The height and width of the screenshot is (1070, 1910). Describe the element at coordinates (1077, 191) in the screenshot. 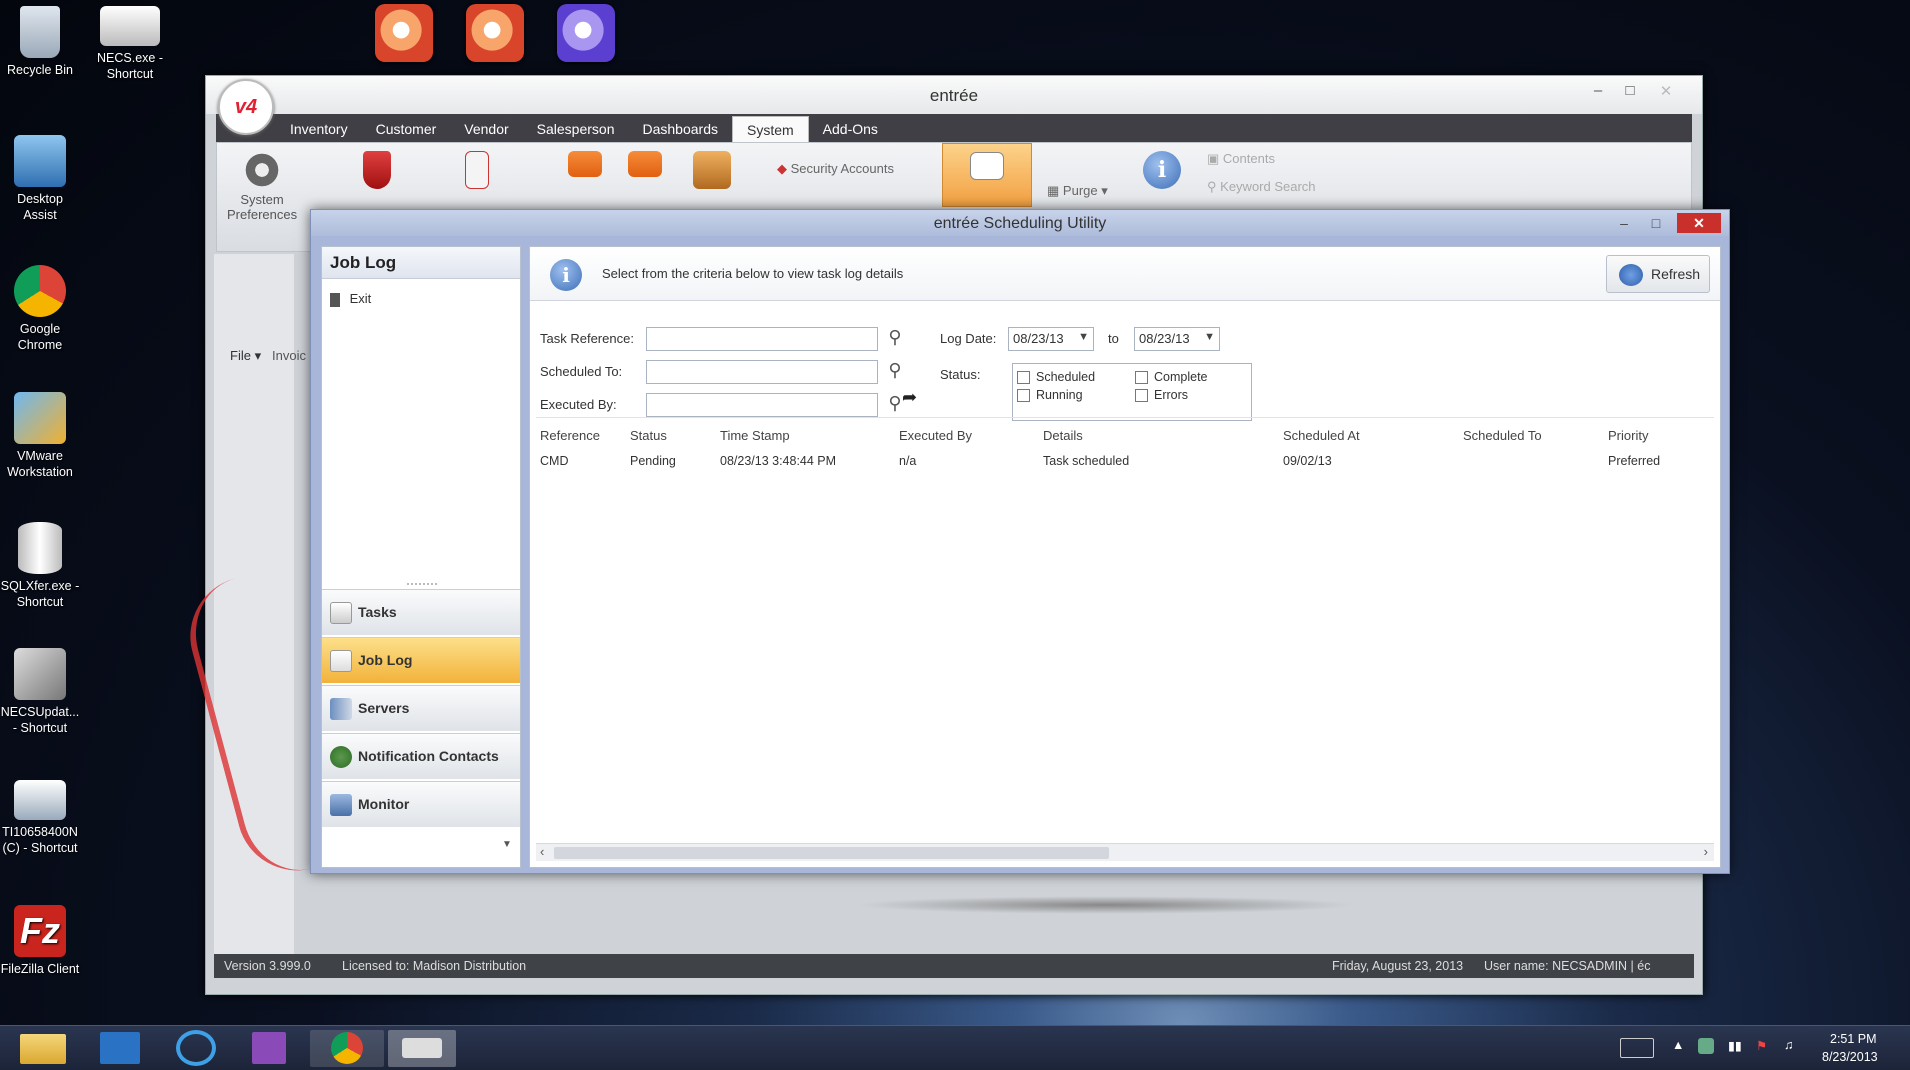

I see `purge-button: ▦ Purge ▾` at that location.